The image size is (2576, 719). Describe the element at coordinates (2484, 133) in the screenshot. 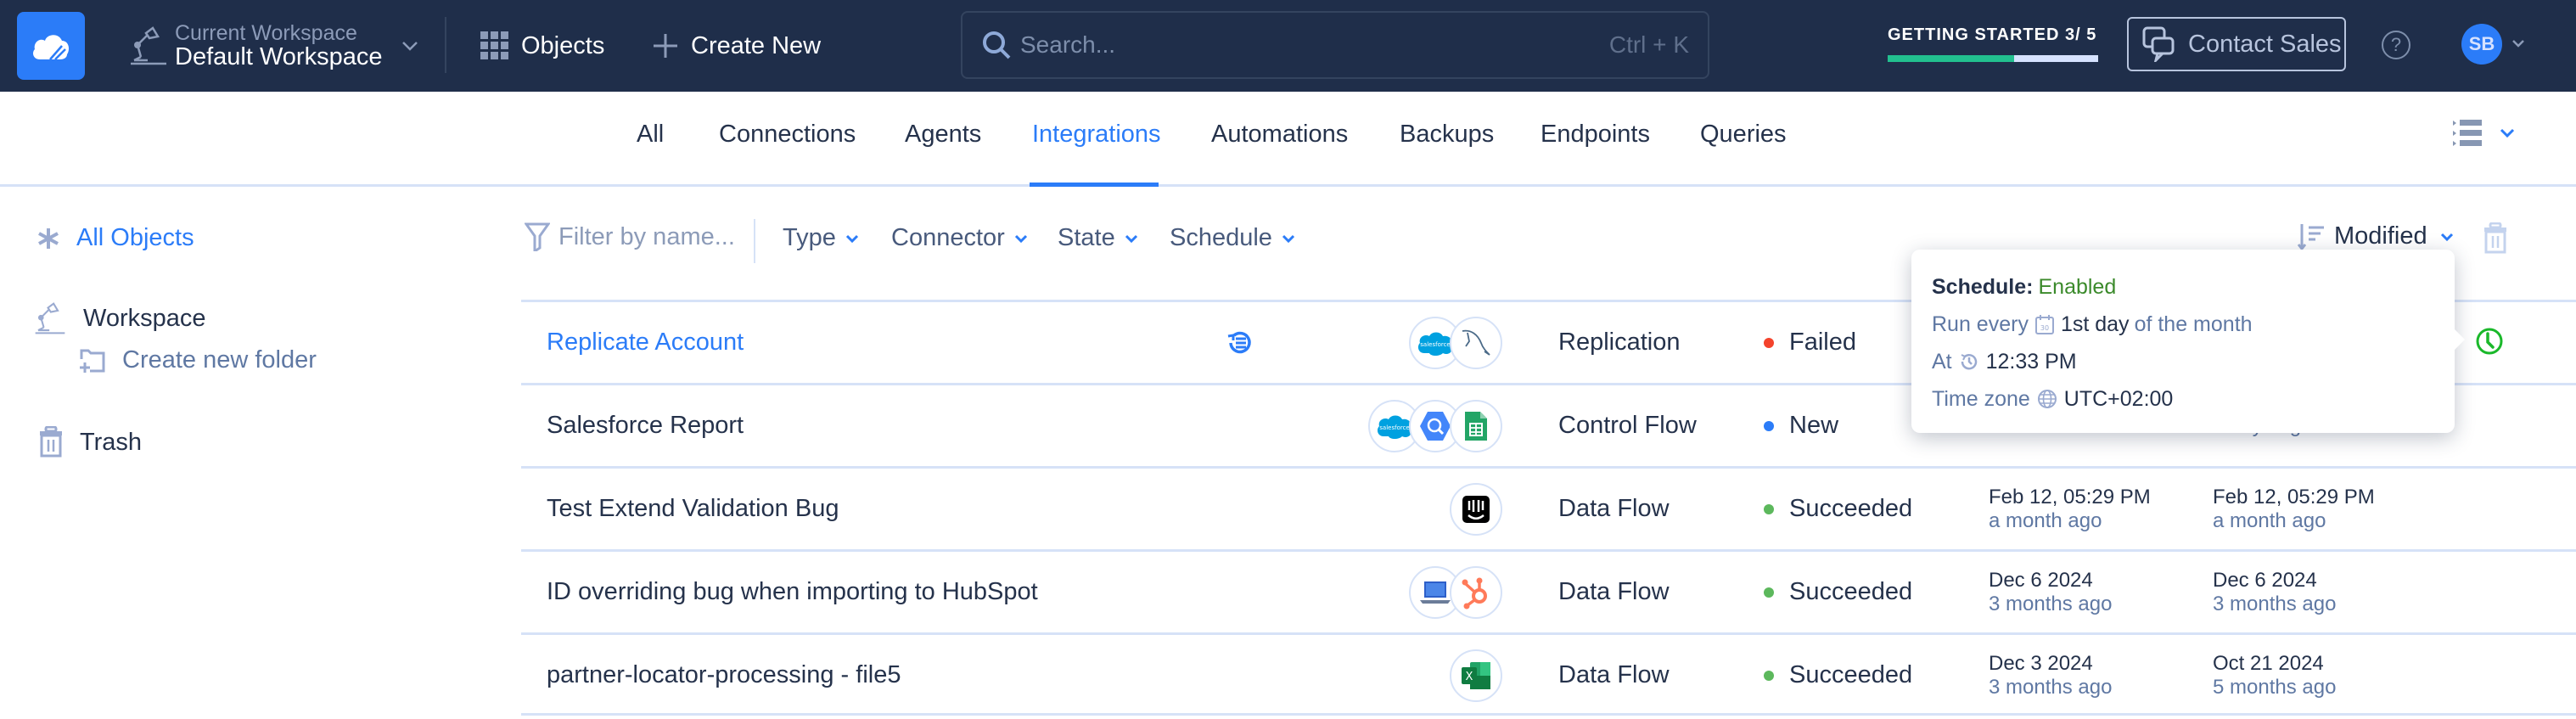

I see `view-mode-toggle` at that location.